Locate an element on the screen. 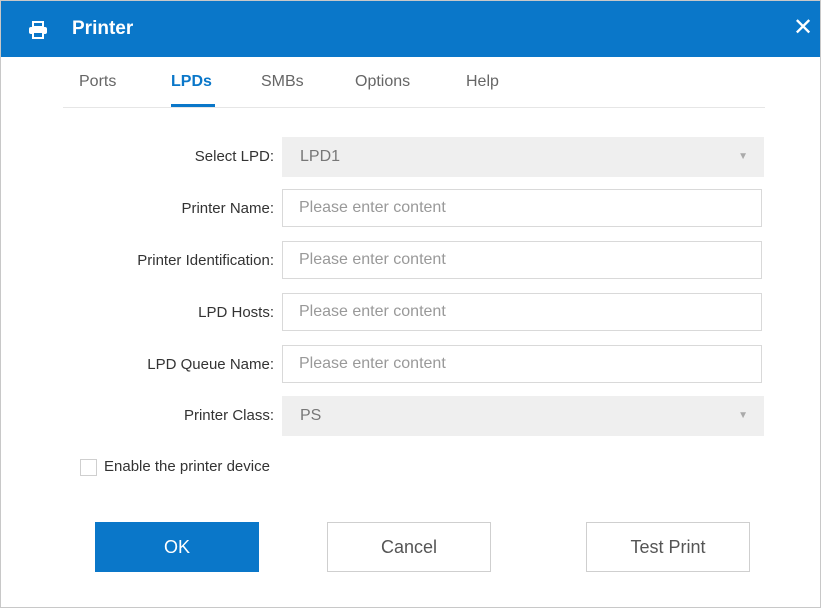 Image resolution: width=821 pixels, height=608 pixels. lpd-hosts-row: LPD Hosts: is located at coordinates (411, 313).